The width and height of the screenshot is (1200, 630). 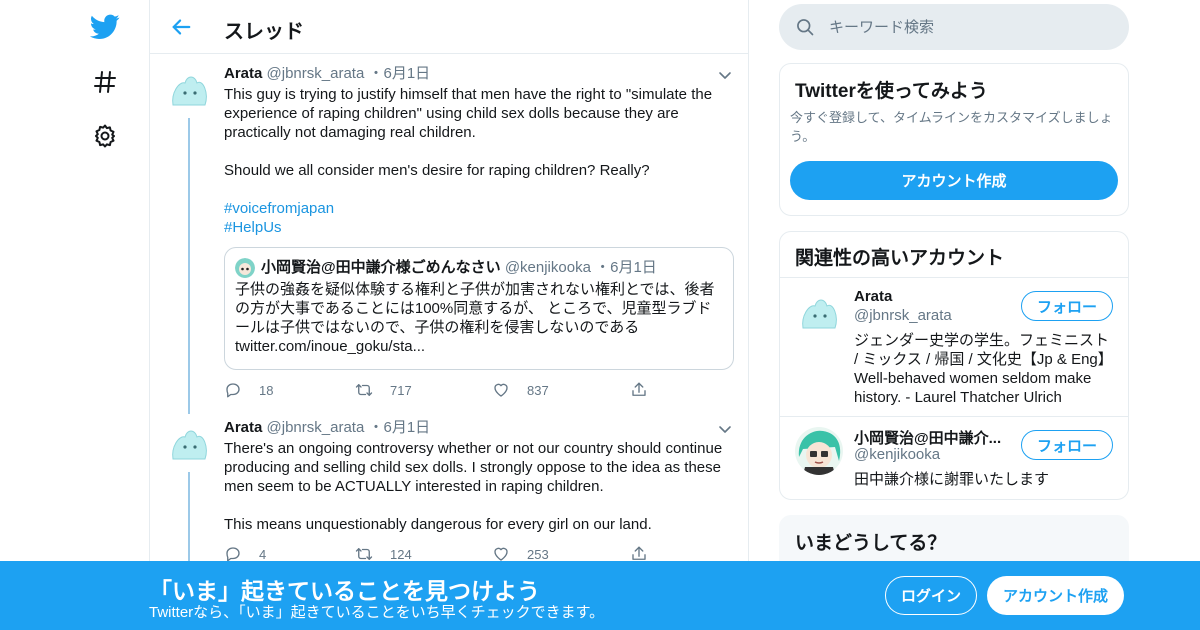 I want to click on signup-button: アカウント作成, so click(x=1055, y=595).